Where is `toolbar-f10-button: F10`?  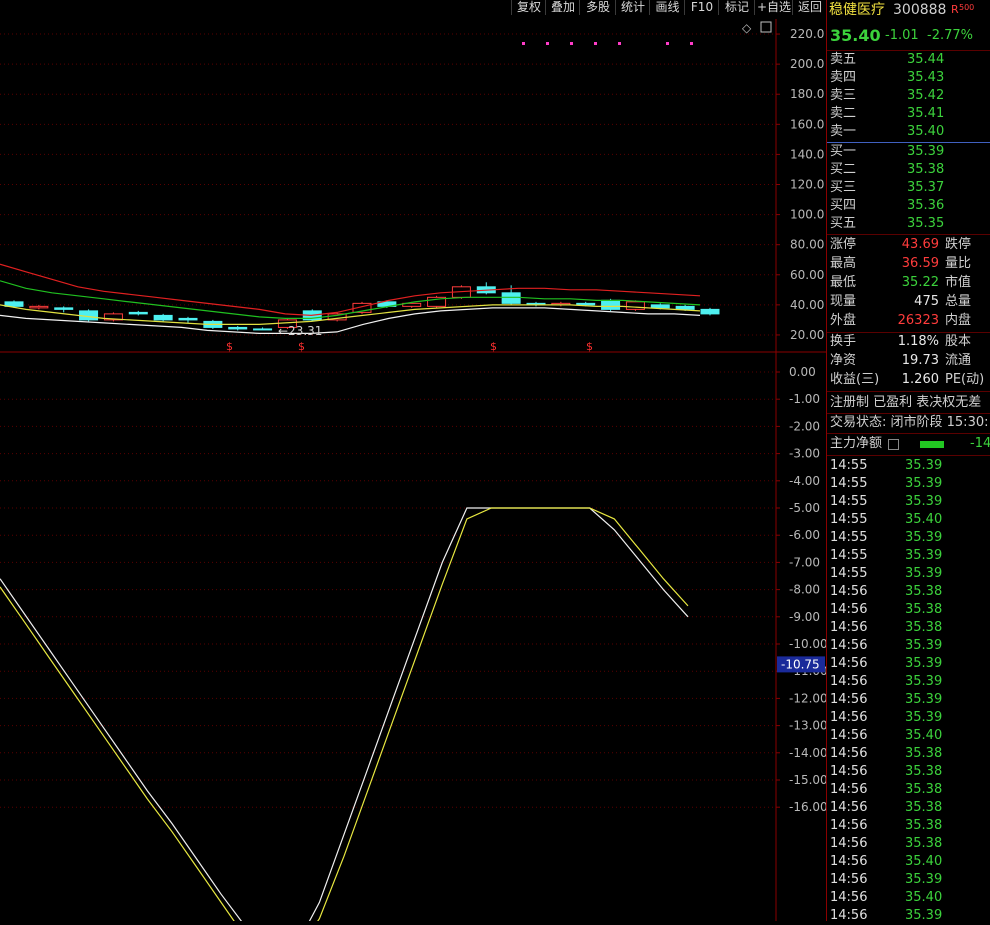 toolbar-f10-button: F10 is located at coordinates (701, 7).